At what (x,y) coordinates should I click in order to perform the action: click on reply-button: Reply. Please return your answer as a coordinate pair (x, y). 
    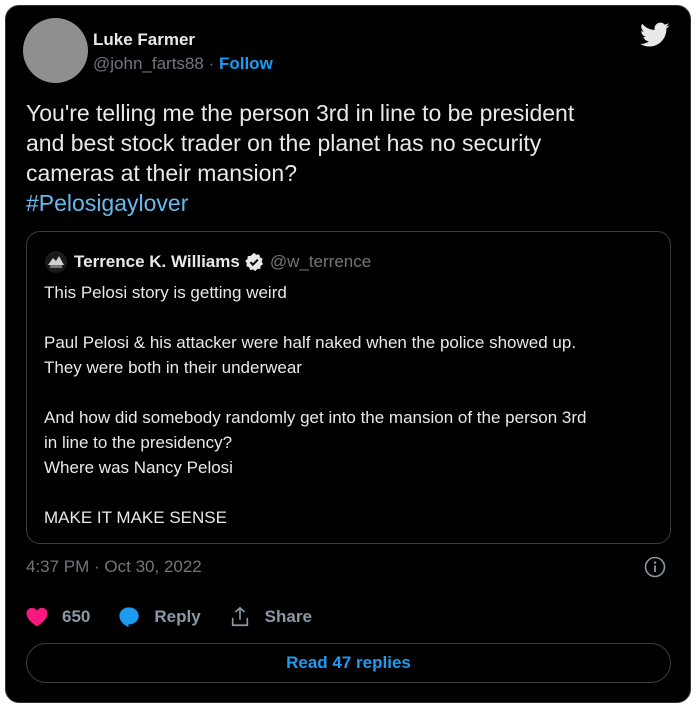
    Looking at the image, I should click on (159, 617).